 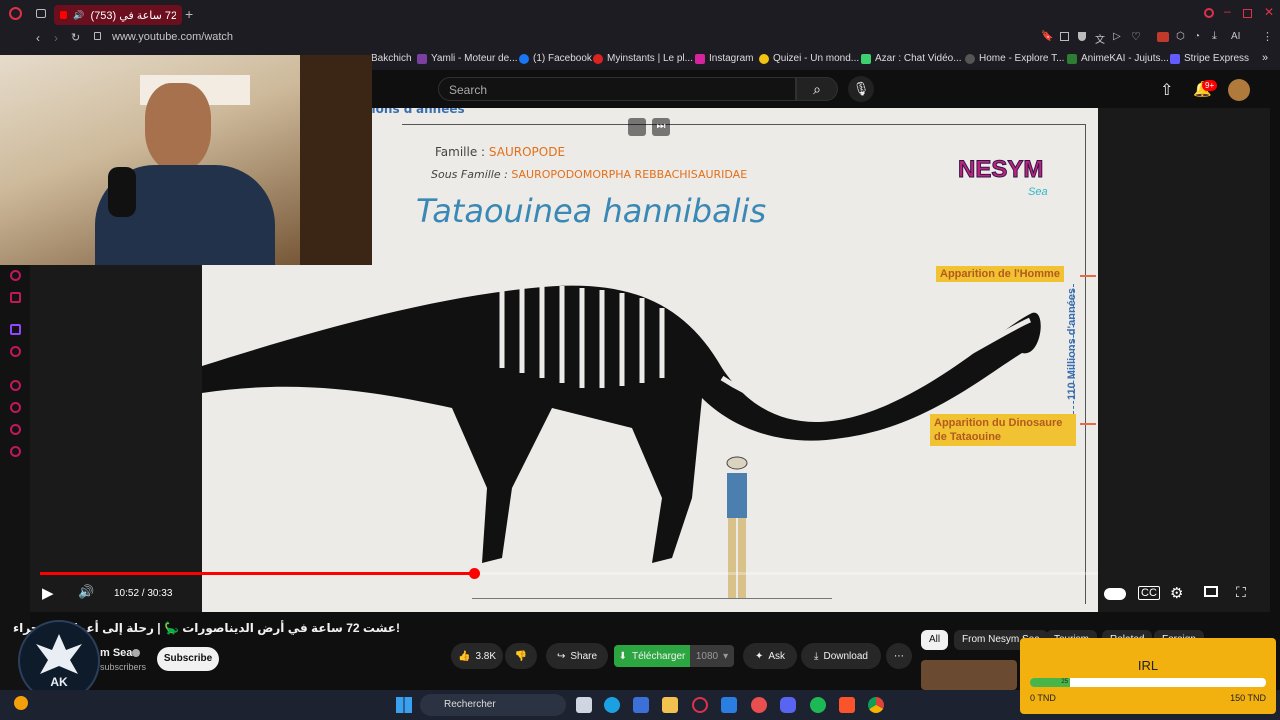 What do you see at coordinates (724, 58) in the screenshot?
I see `bookmark-item: Instagram` at bounding box center [724, 58].